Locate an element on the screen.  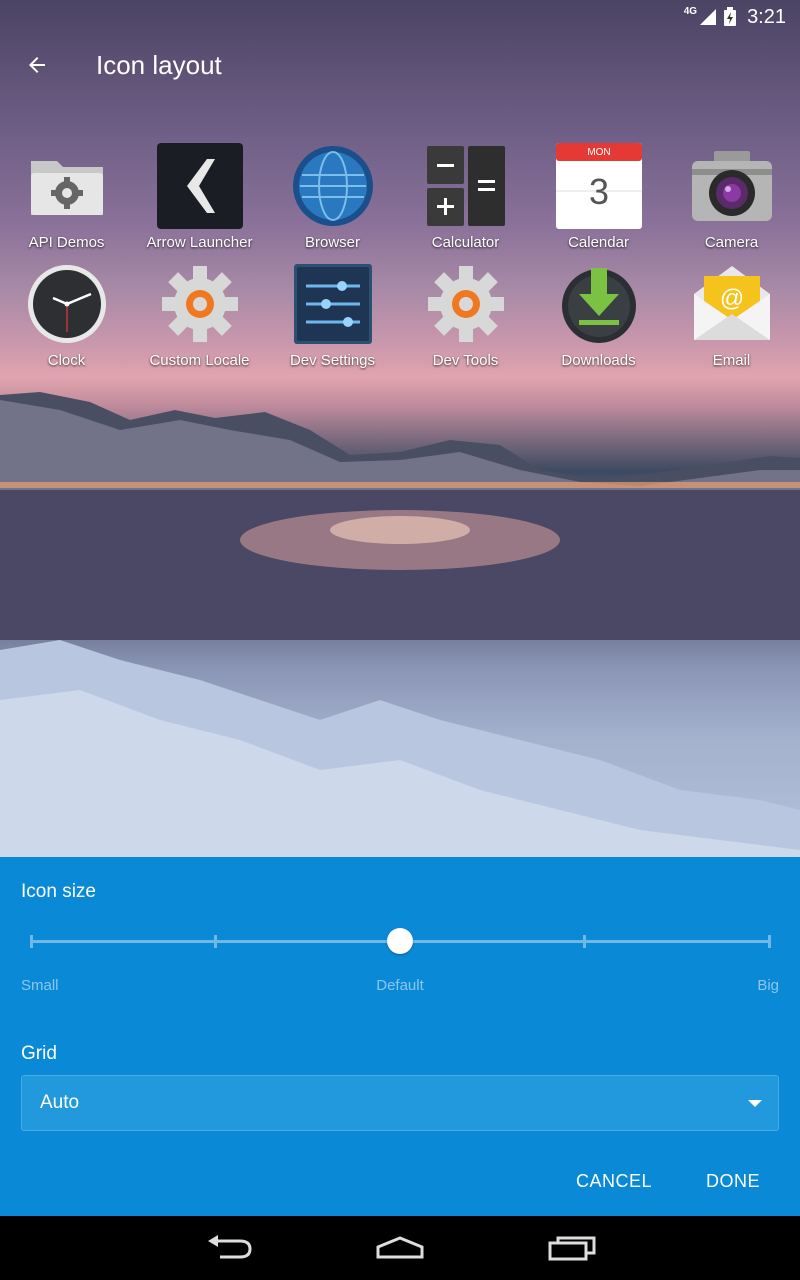
nav-home-icon is located at coordinates (400, 1247).